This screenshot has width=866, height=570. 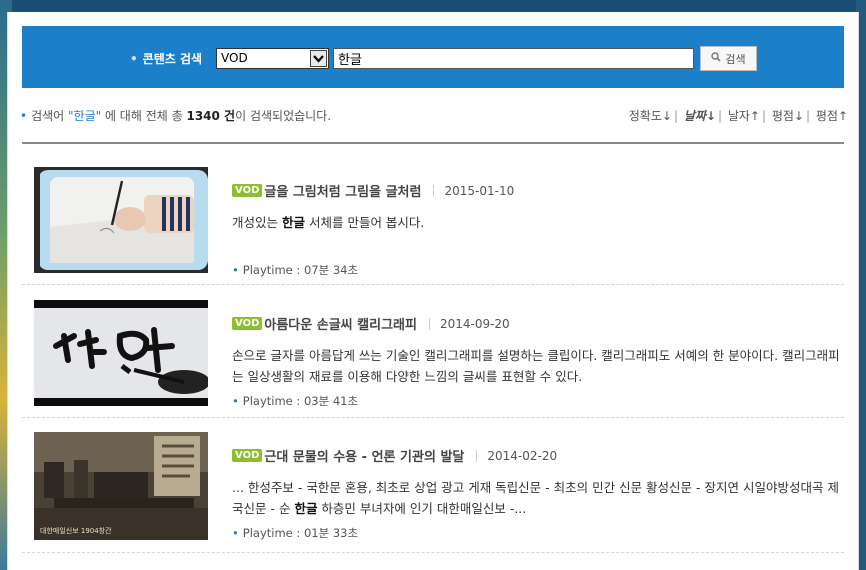 What do you see at coordinates (176, 116) in the screenshot?
I see `result-summary: • 검색어 "한글" 에 대해 전체 총 1340 건이 검색되었습니다.` at bounding box center [176, 116].